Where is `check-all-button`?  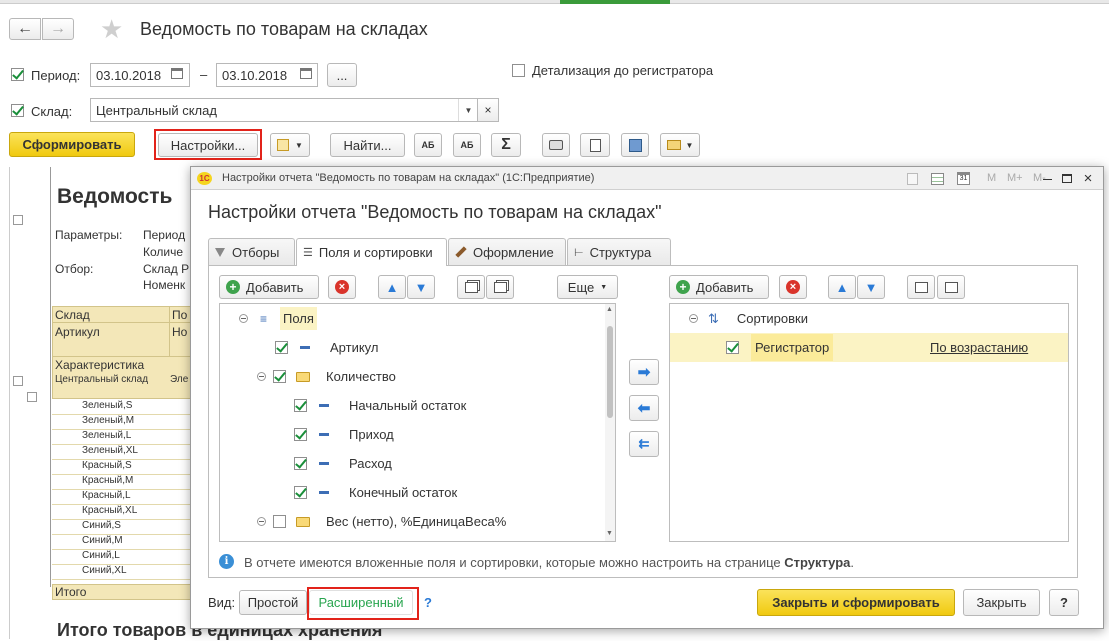
check-all-button is located at coordinates (471, 287).